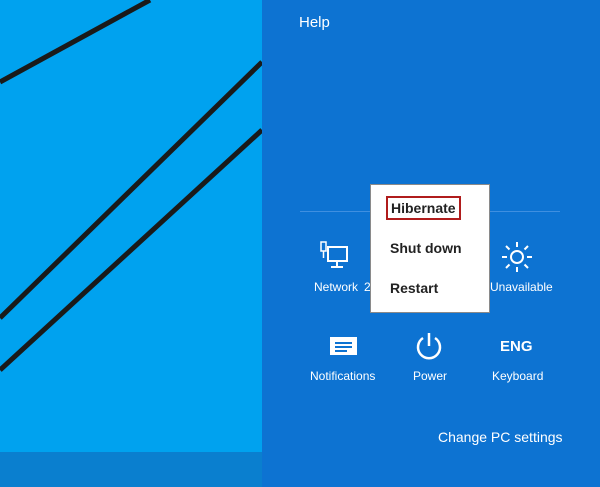 The image size is (600, 487). I want to click on shut-down-menu-item: Shut down, so click(426, 248).